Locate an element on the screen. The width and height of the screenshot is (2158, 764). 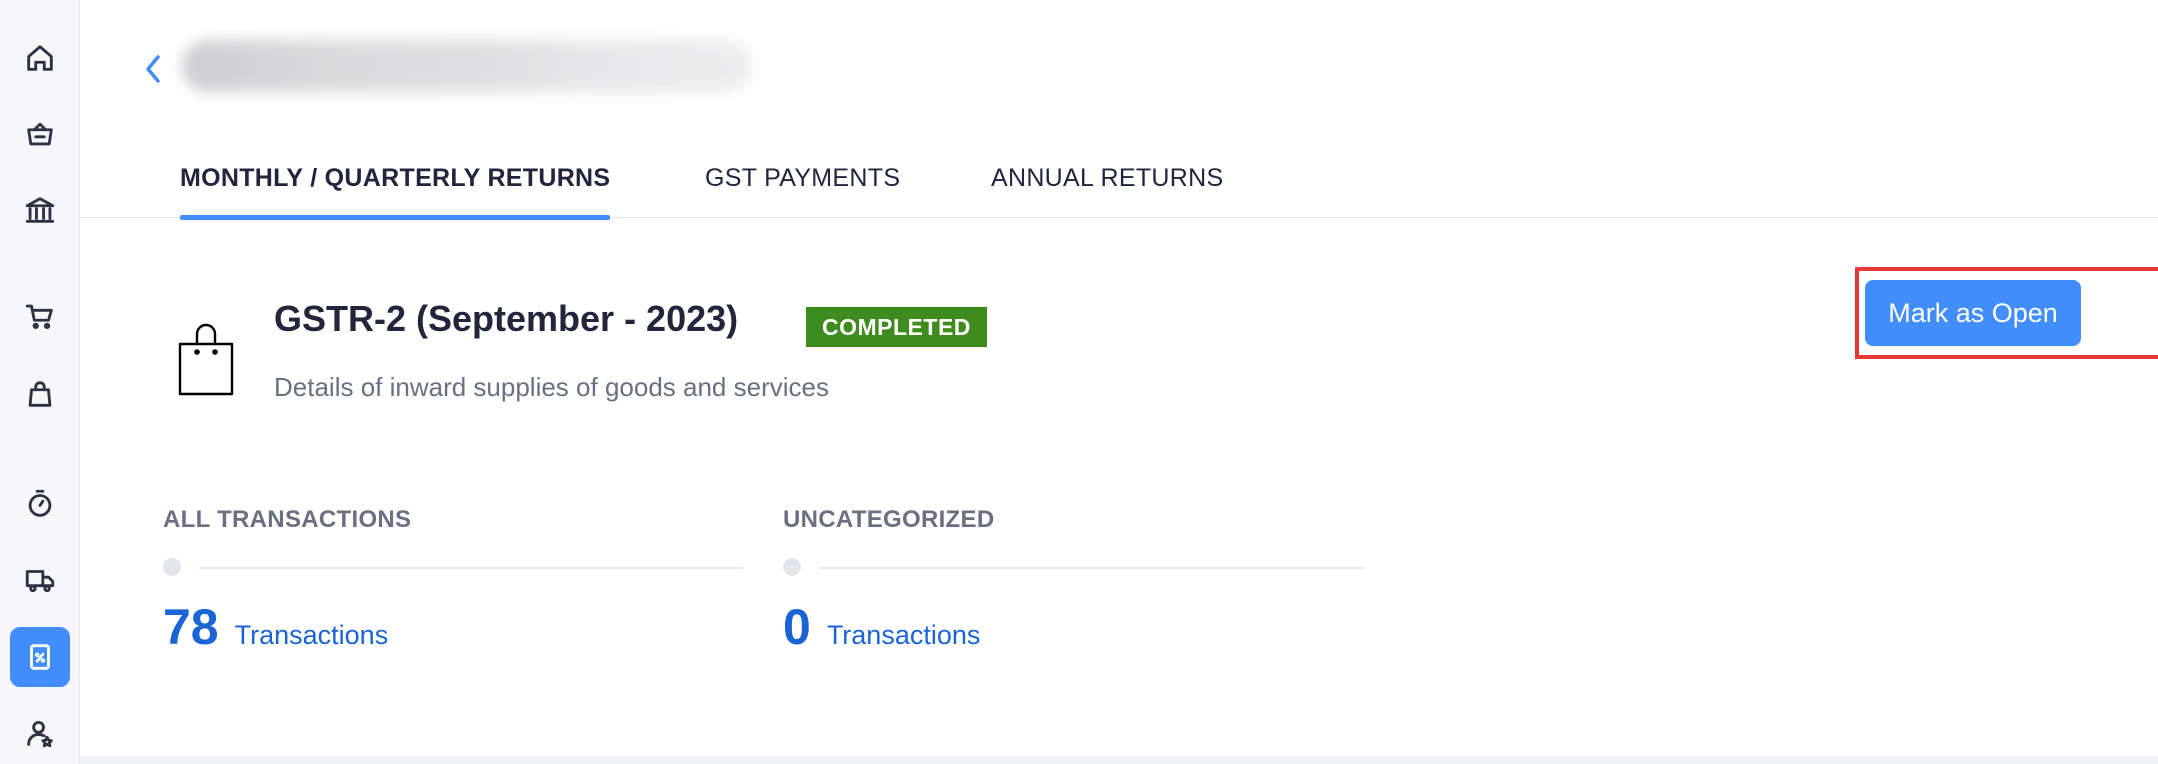
stat-count: 0 is located at coordinates (797, 627).